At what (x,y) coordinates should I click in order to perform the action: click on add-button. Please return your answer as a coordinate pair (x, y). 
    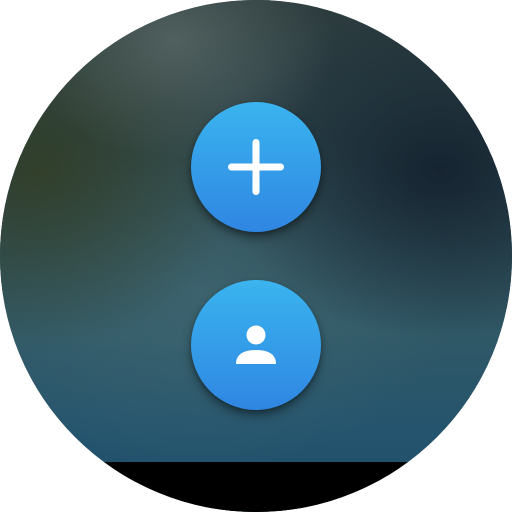
    Looking at the image, I should click on (256, 167).